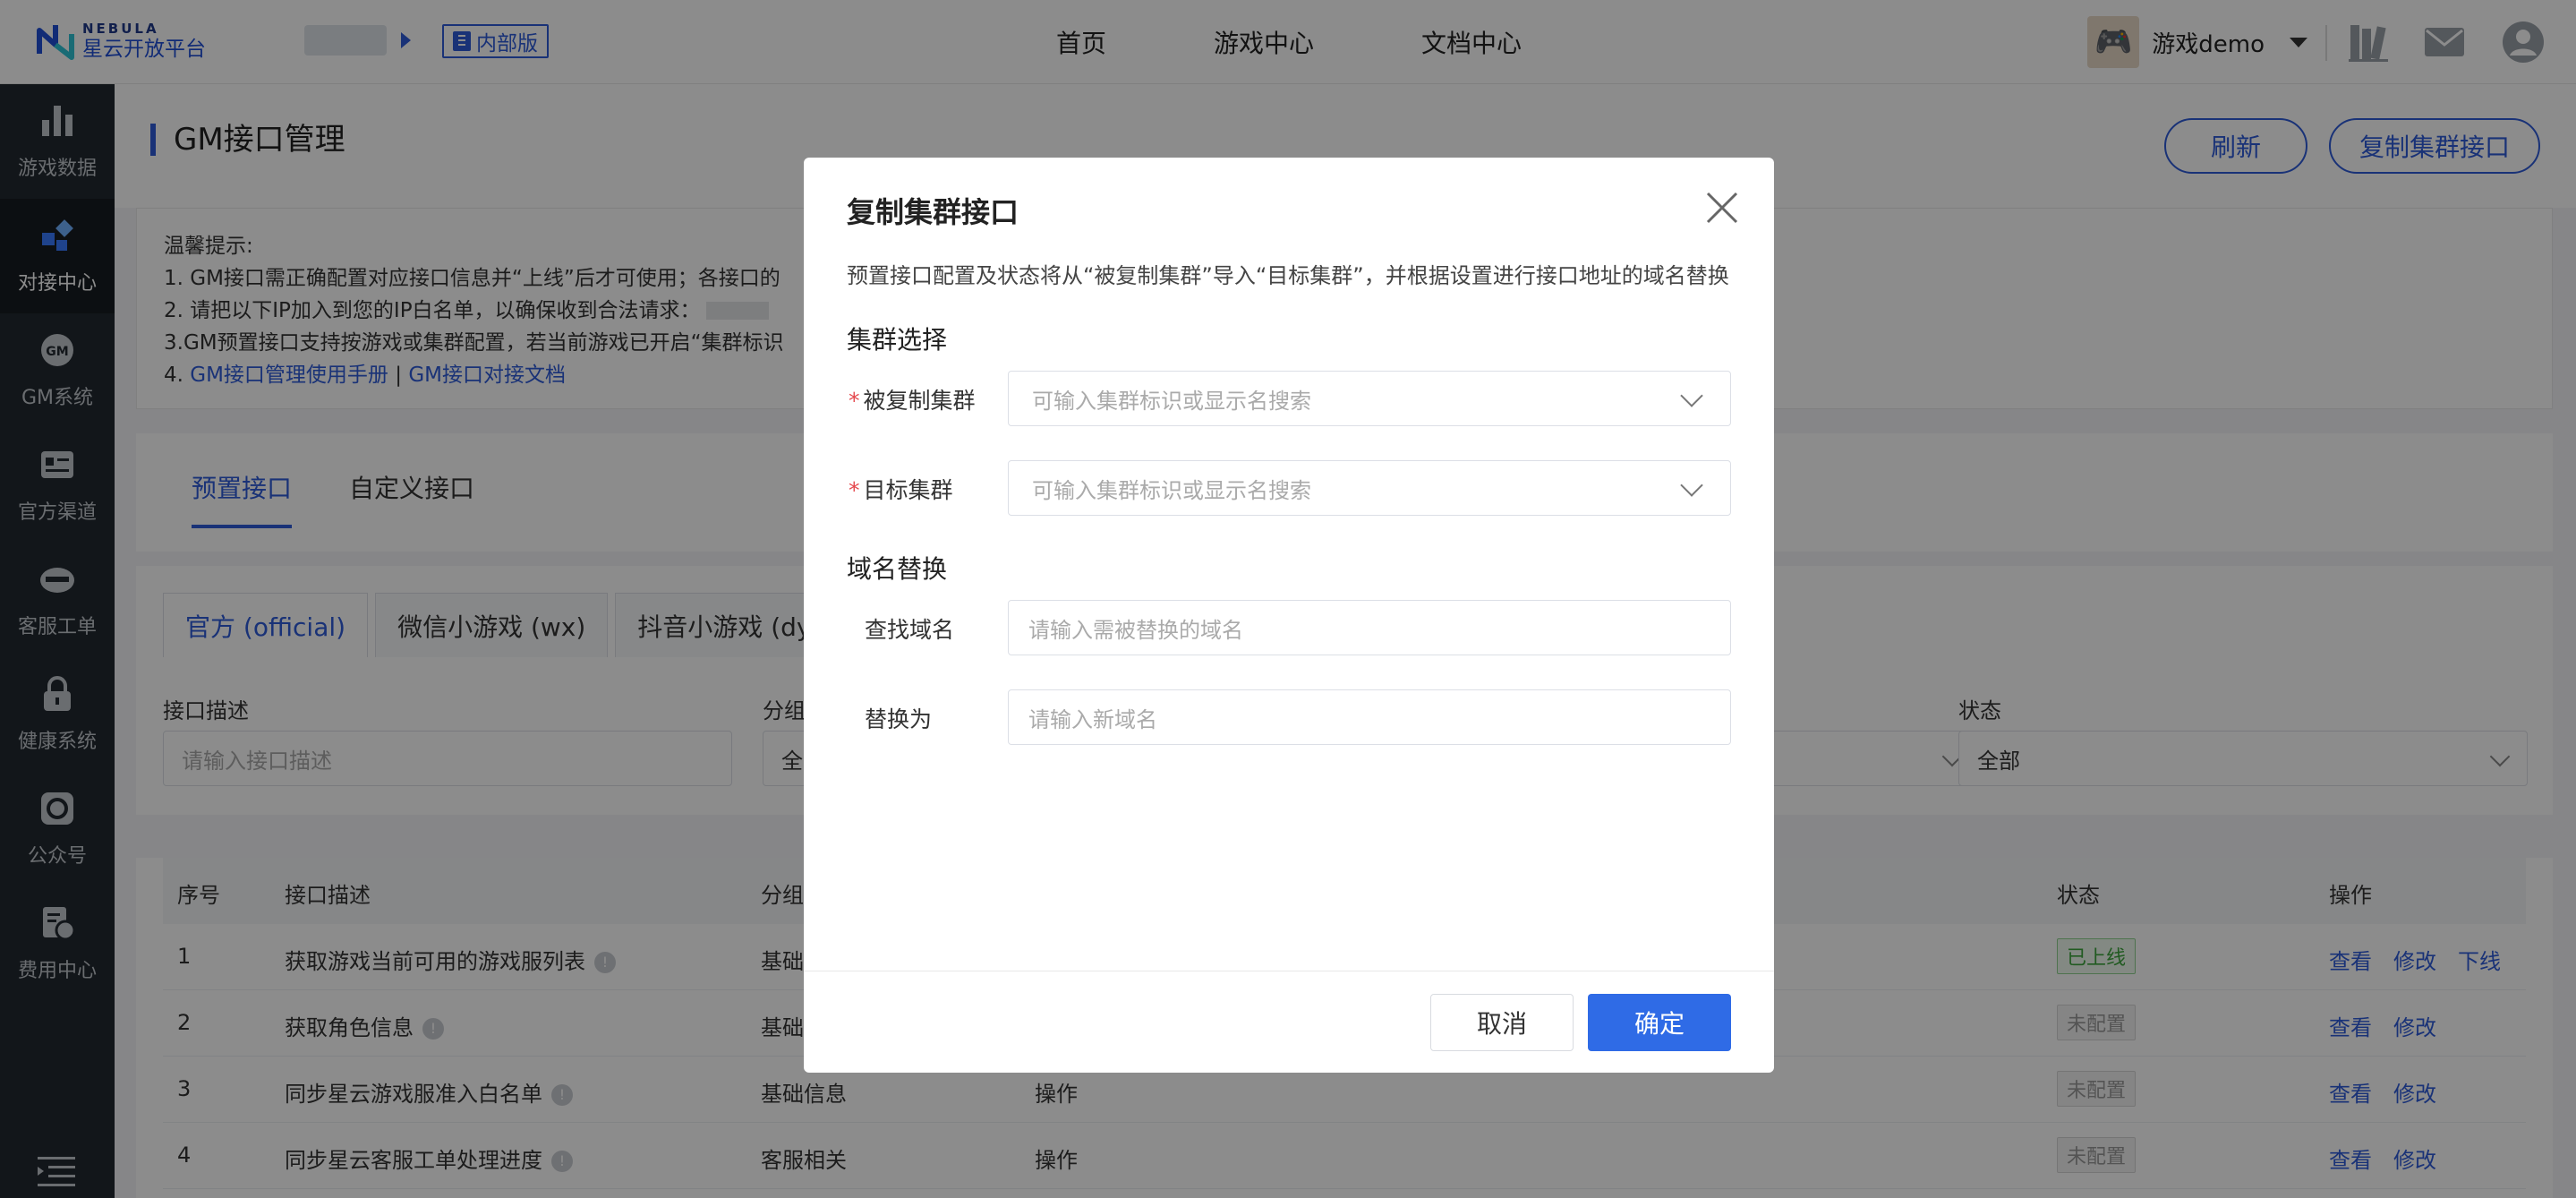  What do you see at coordinates (1369, 627) in the screenshot?
I see `find-domain-input: 请输入需被替换的域名` at bounding box center [1369, 627].